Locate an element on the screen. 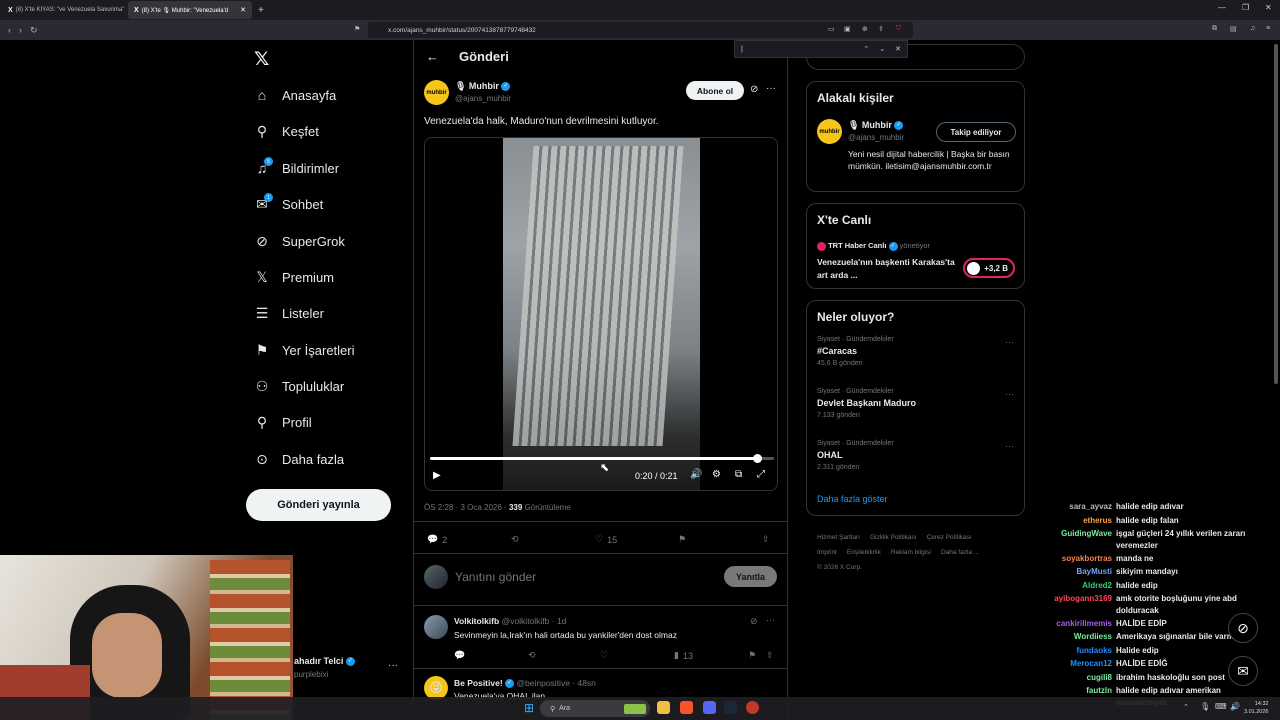 This screenshot has width=1280, height=720. tray-chevron-icon: ⌃ is located at coordinates (1186, 707).